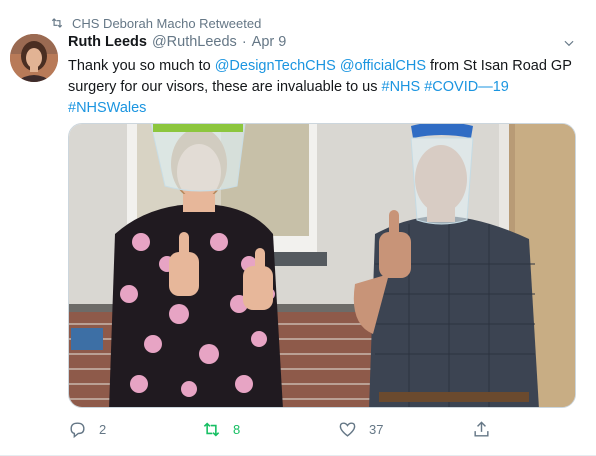 The image size is (596, 456). What do you see at coordinates (237, 429) in the screenshot?
I see `retweet-count: 8` at bounding box center [237, 429].